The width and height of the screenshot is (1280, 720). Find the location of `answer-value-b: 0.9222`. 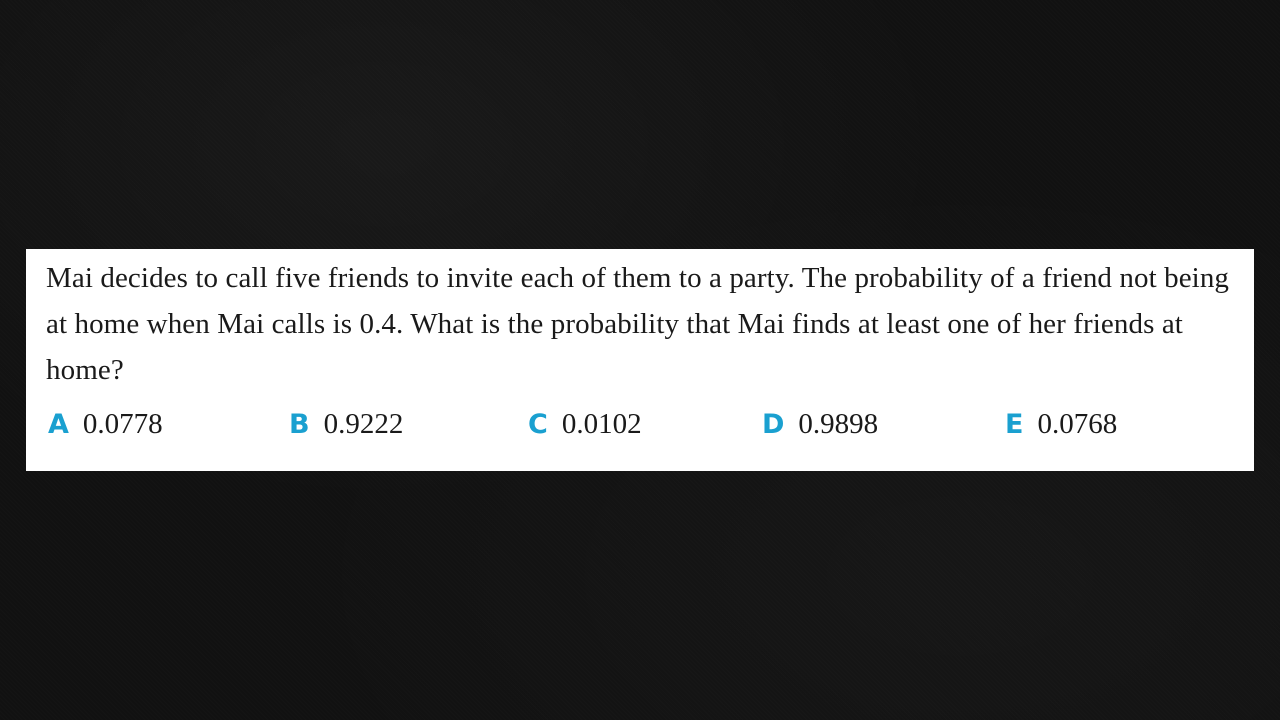

answer-value-b: 0.9222 is located at coordinates (363, 423).